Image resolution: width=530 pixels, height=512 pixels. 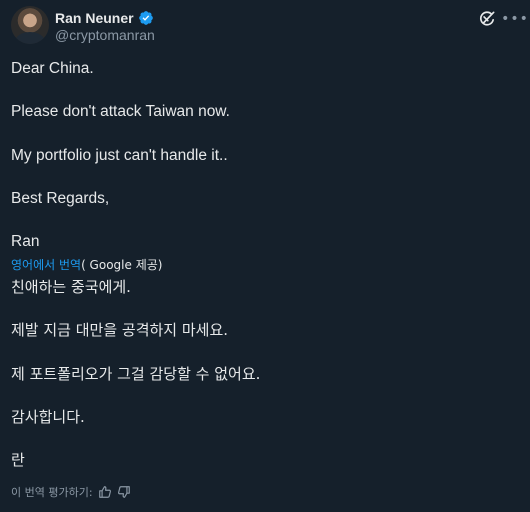 I want to click on translation-attribution: 영어에서 번역( Google 제공), so click(x=86, y=264).